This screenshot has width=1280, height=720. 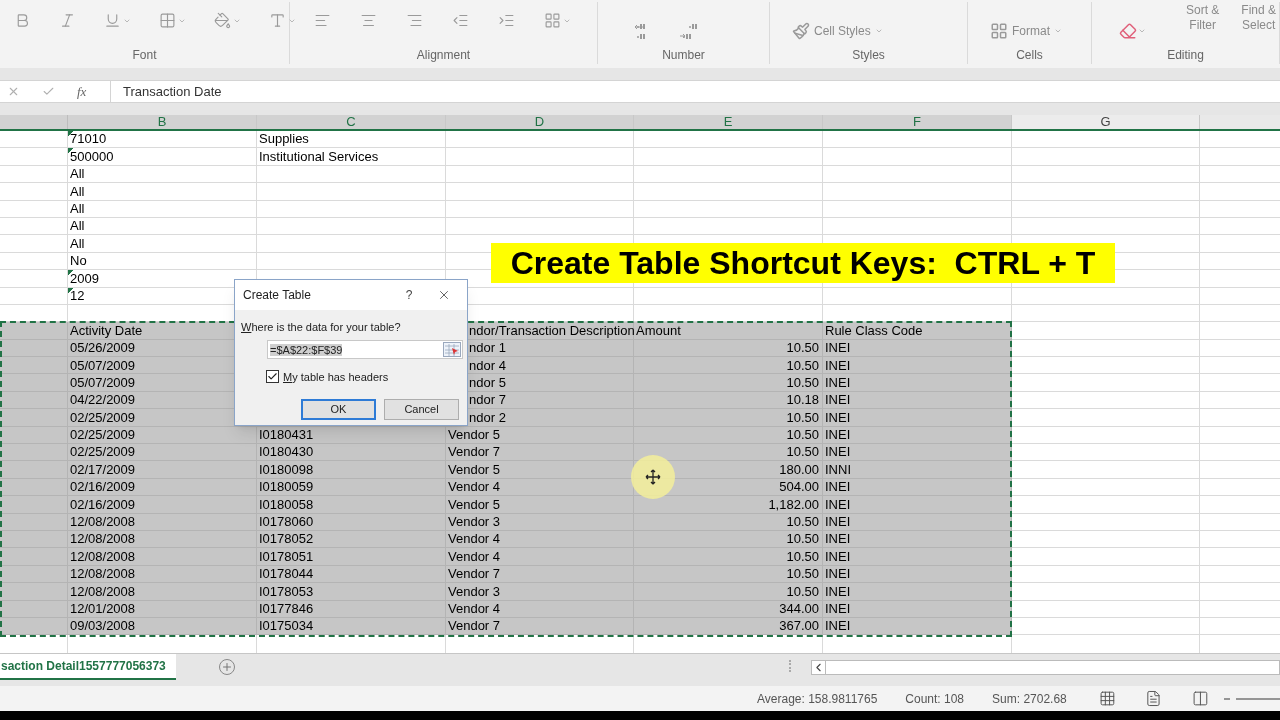 I want to click on group-label: Styles, so click(x=868, y=55).